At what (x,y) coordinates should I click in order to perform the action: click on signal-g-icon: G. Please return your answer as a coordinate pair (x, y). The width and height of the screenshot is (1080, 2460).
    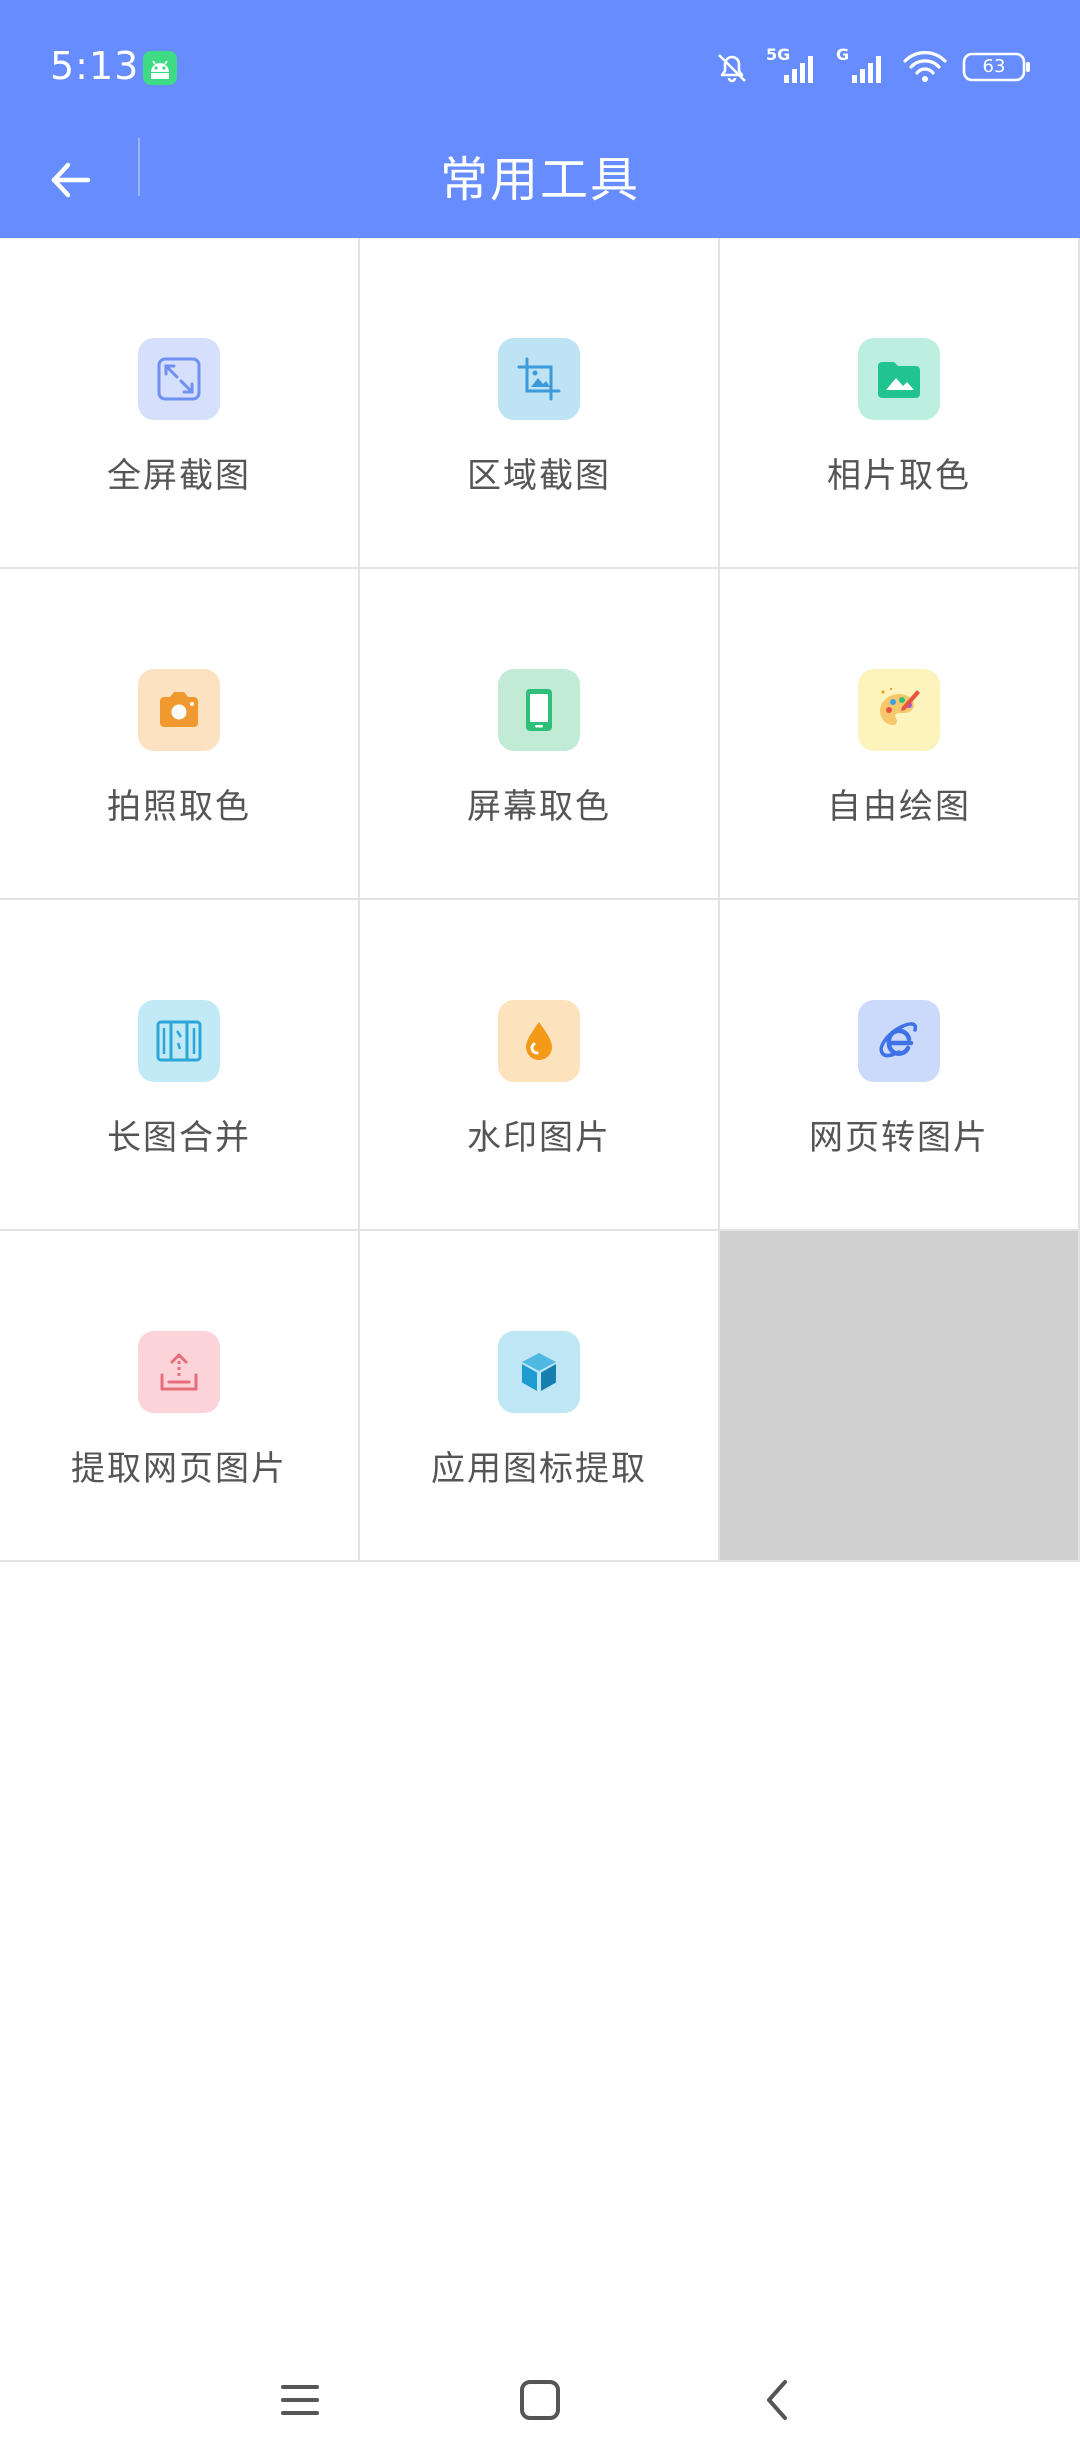
    Looking at the image, I should click on (861, 66).